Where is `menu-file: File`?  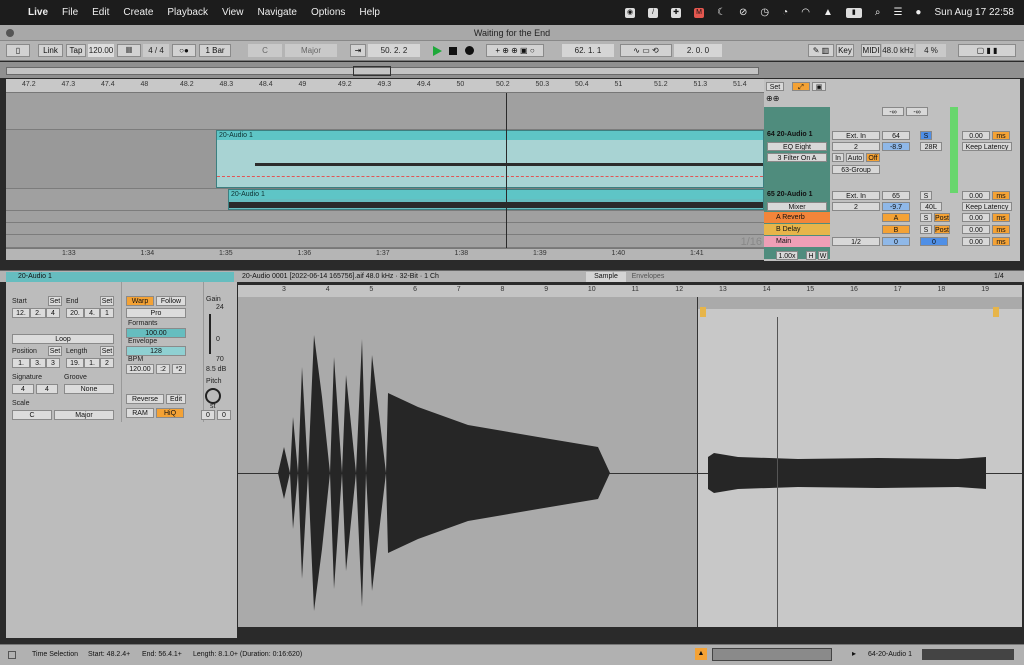
menu-file: File is located at coordinates (70, 12).